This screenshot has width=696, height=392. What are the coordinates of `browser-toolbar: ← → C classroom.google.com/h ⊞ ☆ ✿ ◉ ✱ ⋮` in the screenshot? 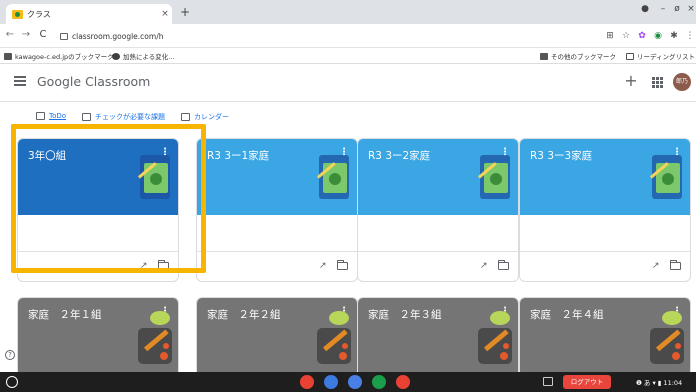 It's located at (348, 36).